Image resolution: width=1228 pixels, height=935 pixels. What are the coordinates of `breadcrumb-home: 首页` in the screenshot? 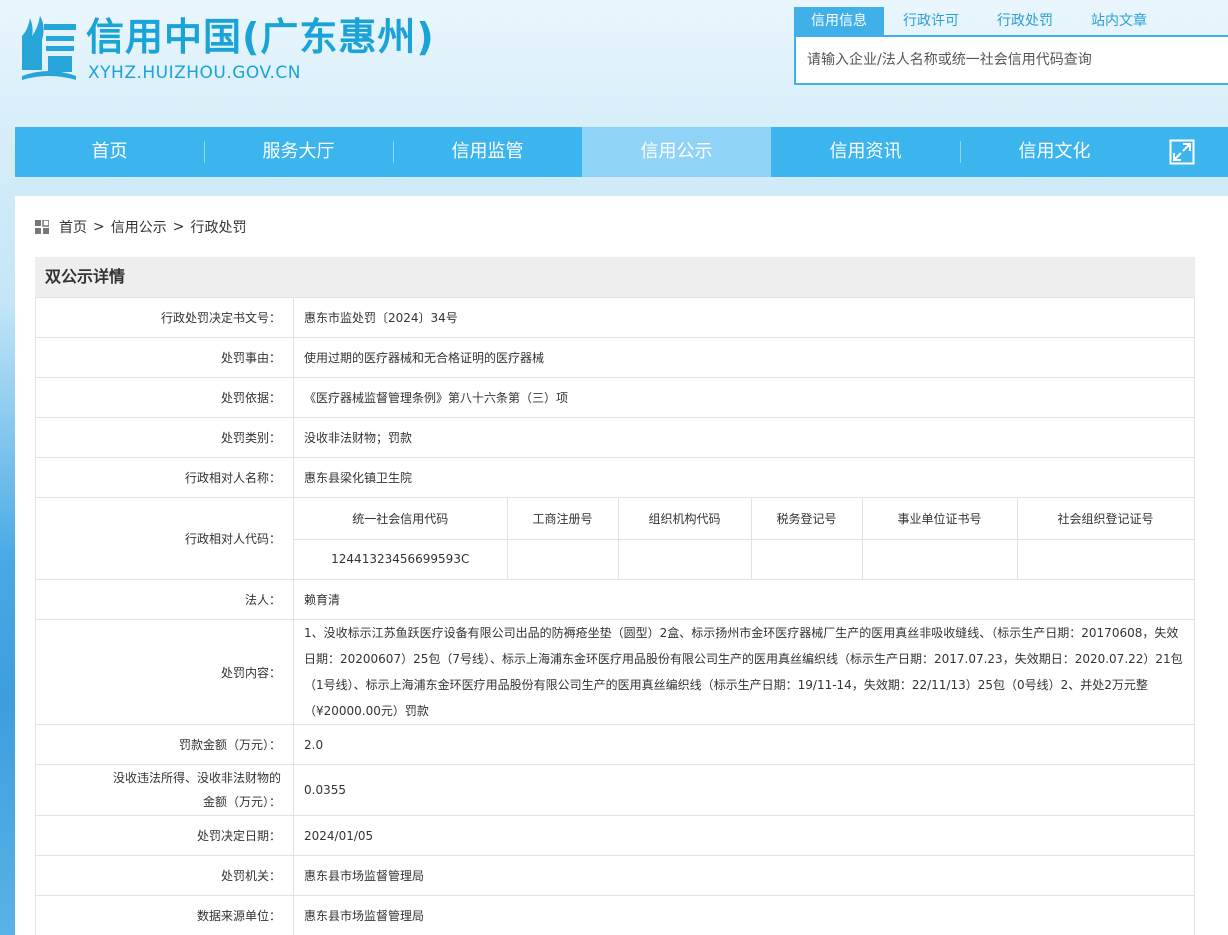 It's located at (73, 227).